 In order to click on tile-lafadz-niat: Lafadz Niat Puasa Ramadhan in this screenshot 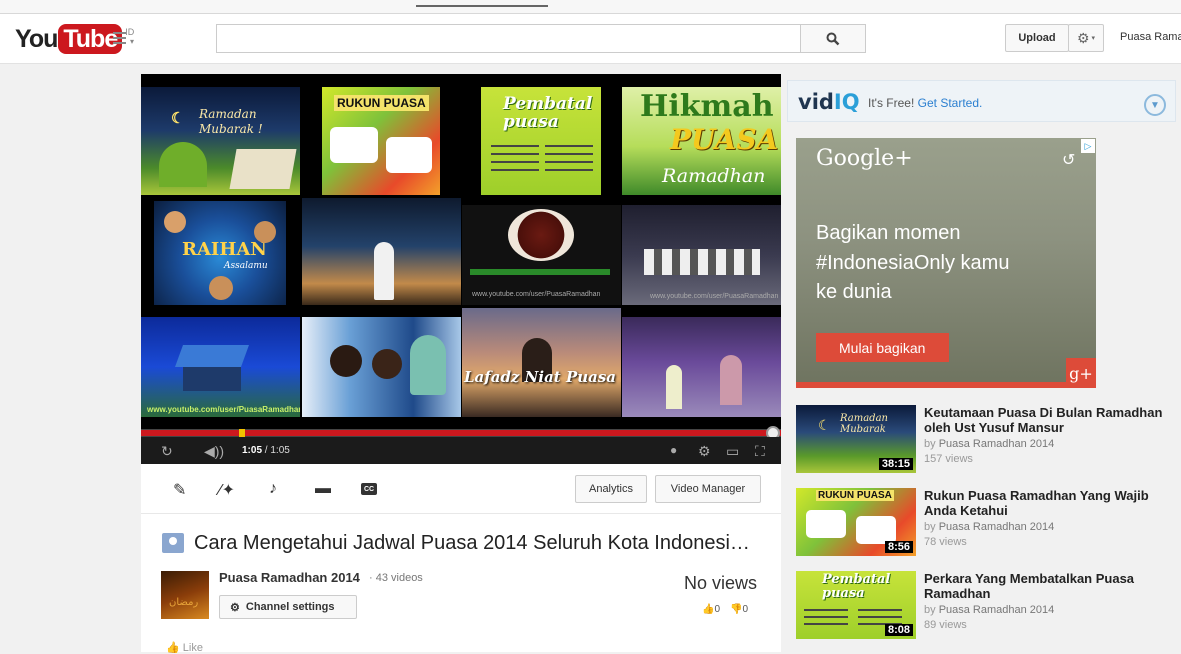, I will do `click(541, 362)`.